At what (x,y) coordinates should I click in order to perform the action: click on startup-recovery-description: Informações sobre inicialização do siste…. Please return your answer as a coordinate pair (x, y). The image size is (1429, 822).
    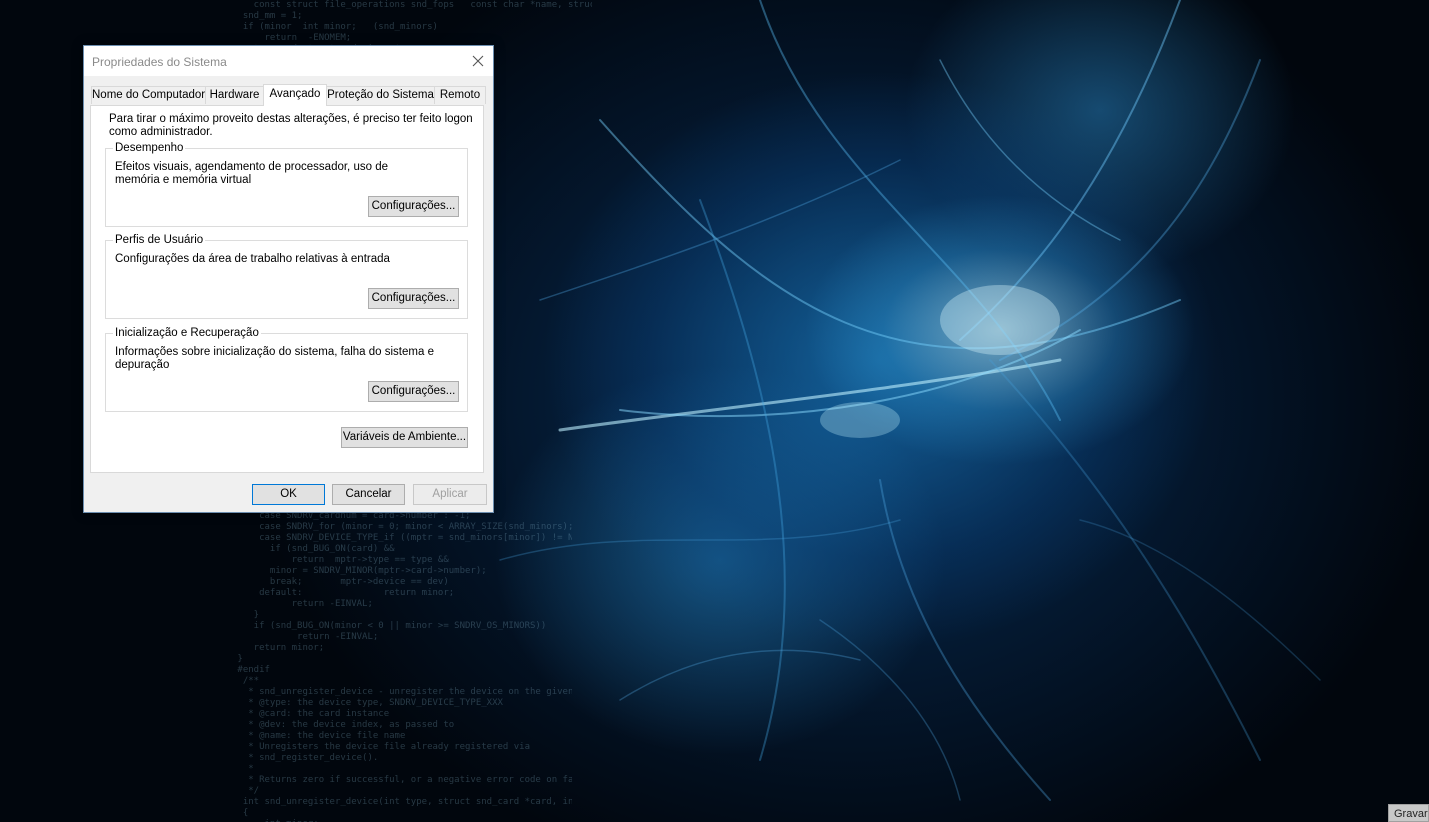
    Looking at the image, I should click on (274, 358).